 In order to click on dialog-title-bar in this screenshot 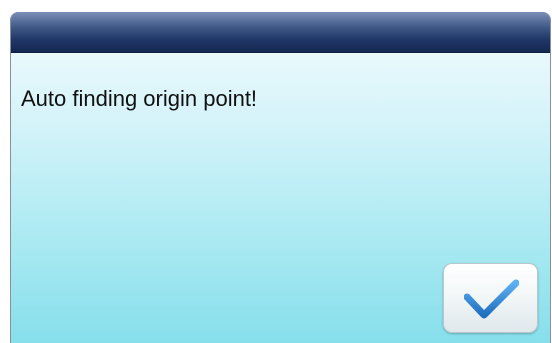, I will do `click(280, 32)`.